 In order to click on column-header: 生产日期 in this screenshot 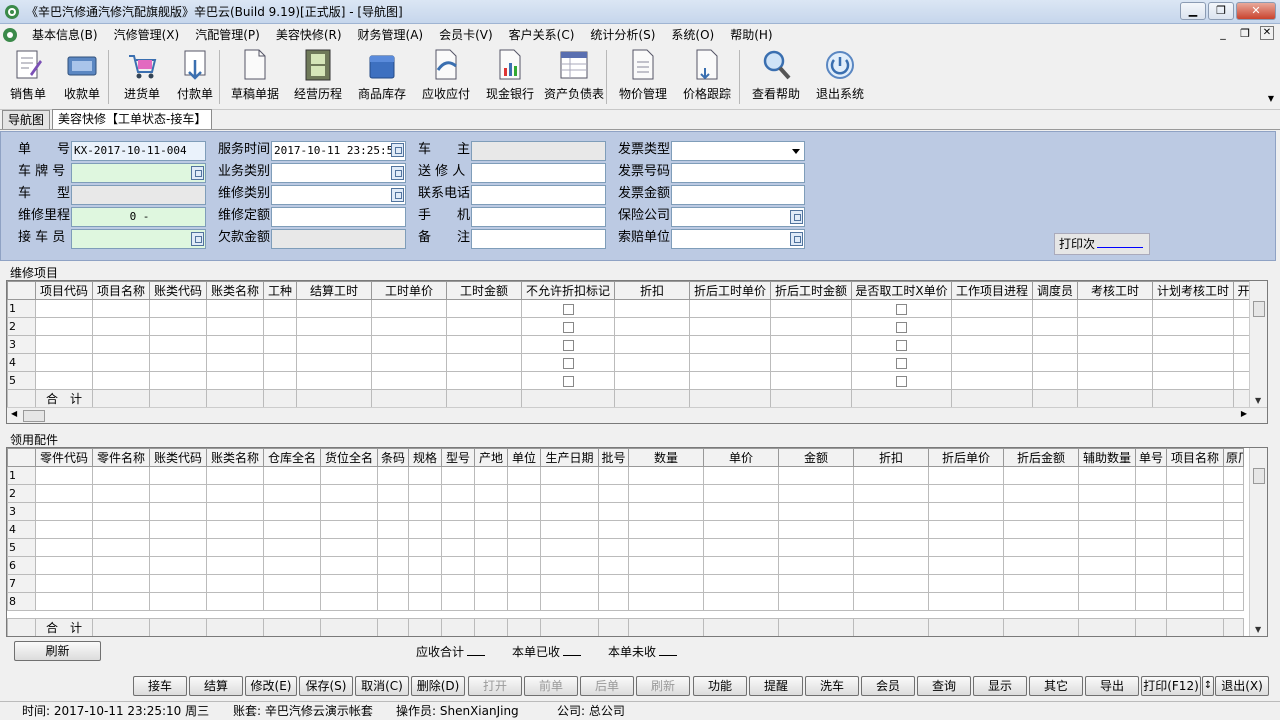, I will do `click(569, 457)`.